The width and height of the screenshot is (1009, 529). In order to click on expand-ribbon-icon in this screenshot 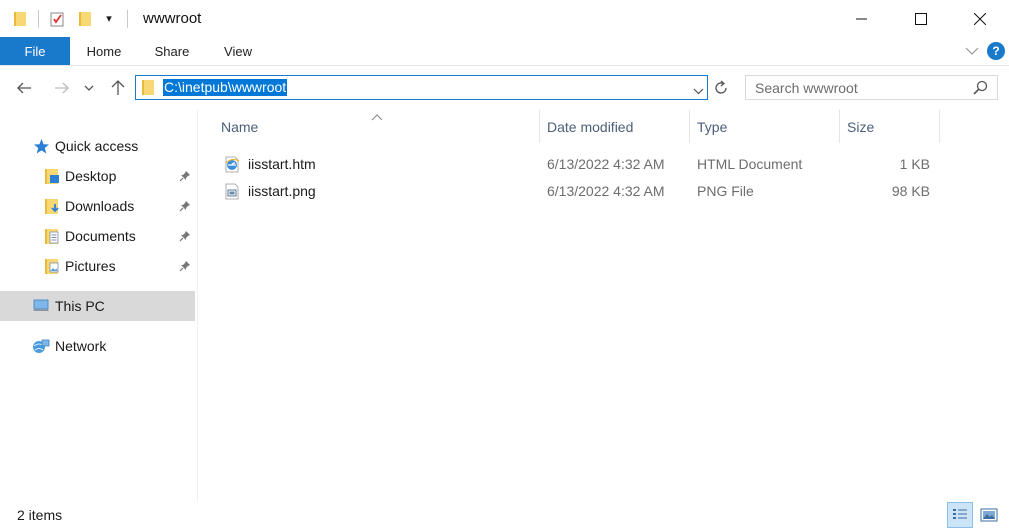, I will do `click(972, 51)`.